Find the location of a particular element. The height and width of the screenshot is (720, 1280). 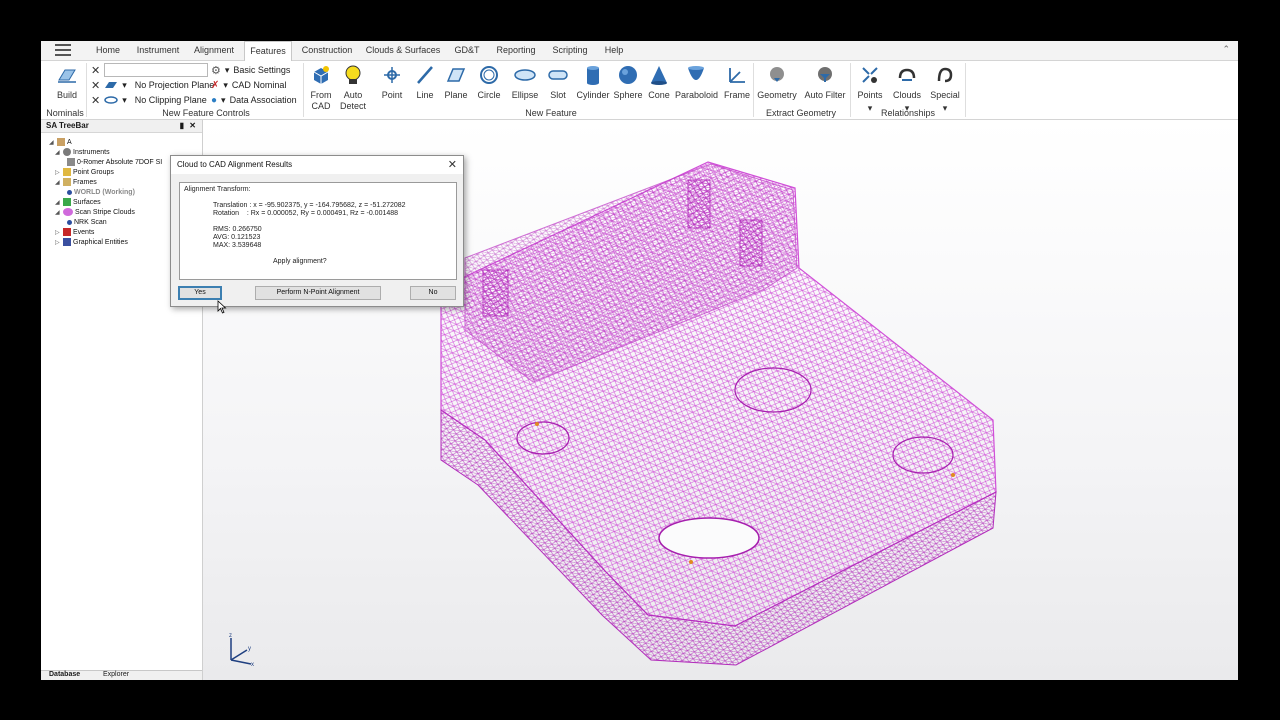

group-label-new-feature-controls: New Feature Controls is located at coordinates (206, 113).